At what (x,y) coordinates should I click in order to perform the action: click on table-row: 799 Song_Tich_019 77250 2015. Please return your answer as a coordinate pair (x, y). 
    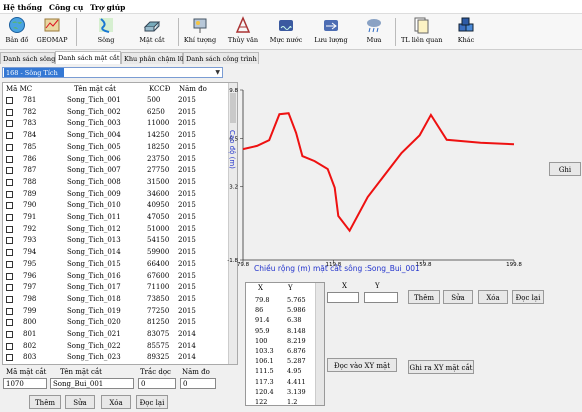
    Looking at the image, I should click on (117, 312).